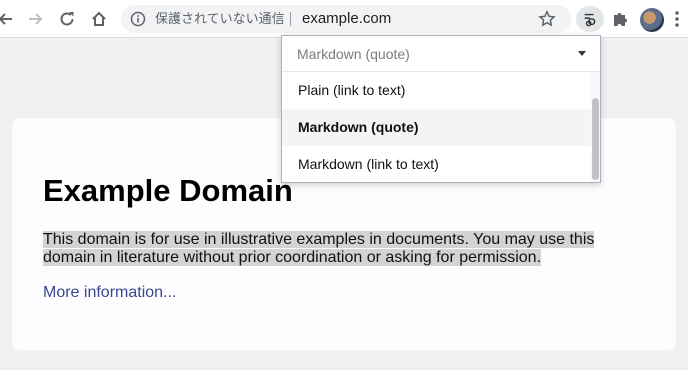 The width and height of the screenshot is (688, 370). What do you see at coordinates (595, 139) in the screenshot?
I see `dropdown-scrollbar-thumb` at bounding box center [595, 139].